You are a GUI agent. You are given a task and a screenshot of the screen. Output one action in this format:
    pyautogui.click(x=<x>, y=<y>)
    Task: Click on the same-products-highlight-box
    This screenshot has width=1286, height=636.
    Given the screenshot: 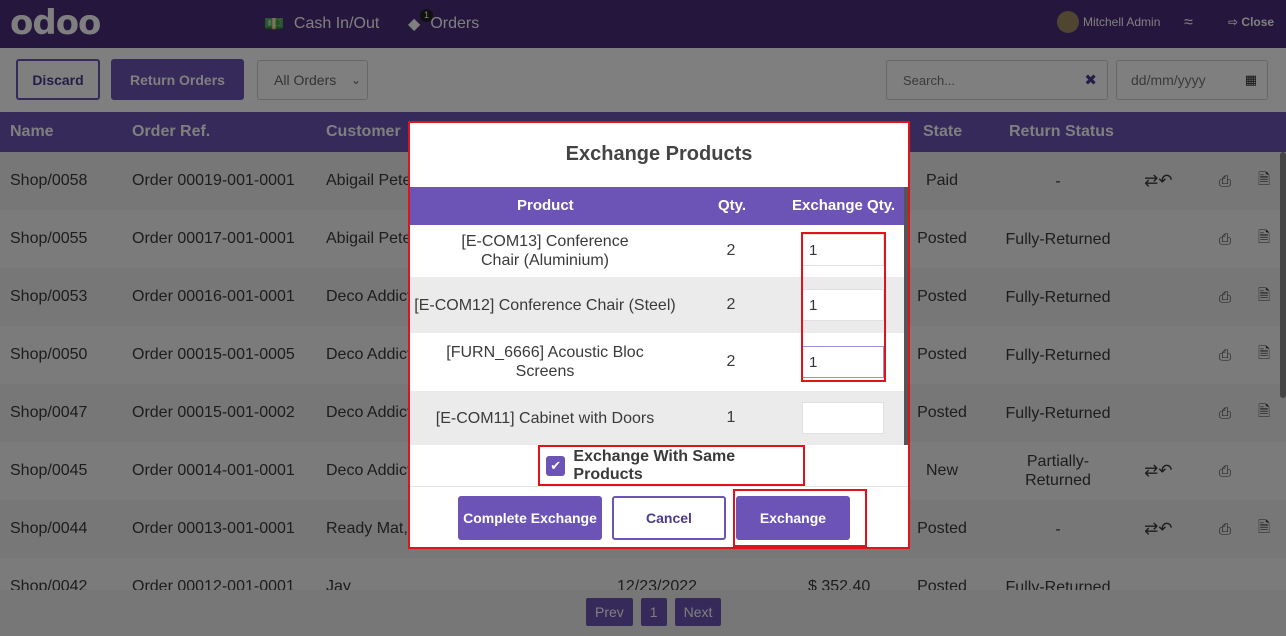 What is the action you would take?
    pyautogui.click(x=671, y=465)
    